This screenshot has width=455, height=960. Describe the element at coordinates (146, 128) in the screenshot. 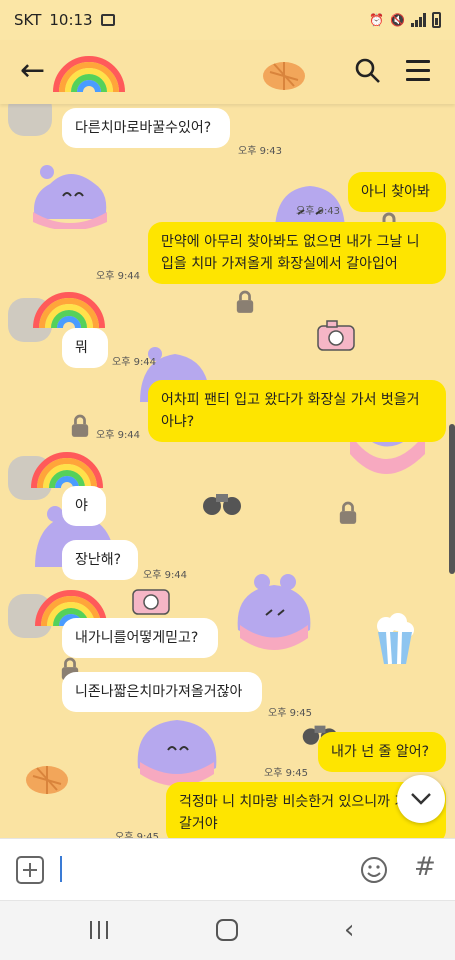

I see `message-bubble-incoming: 다른치마로바꿀수있어?` at that location.